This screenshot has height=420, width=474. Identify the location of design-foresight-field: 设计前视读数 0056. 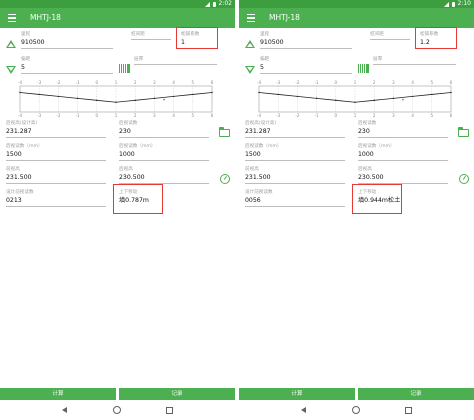
(295, 198).